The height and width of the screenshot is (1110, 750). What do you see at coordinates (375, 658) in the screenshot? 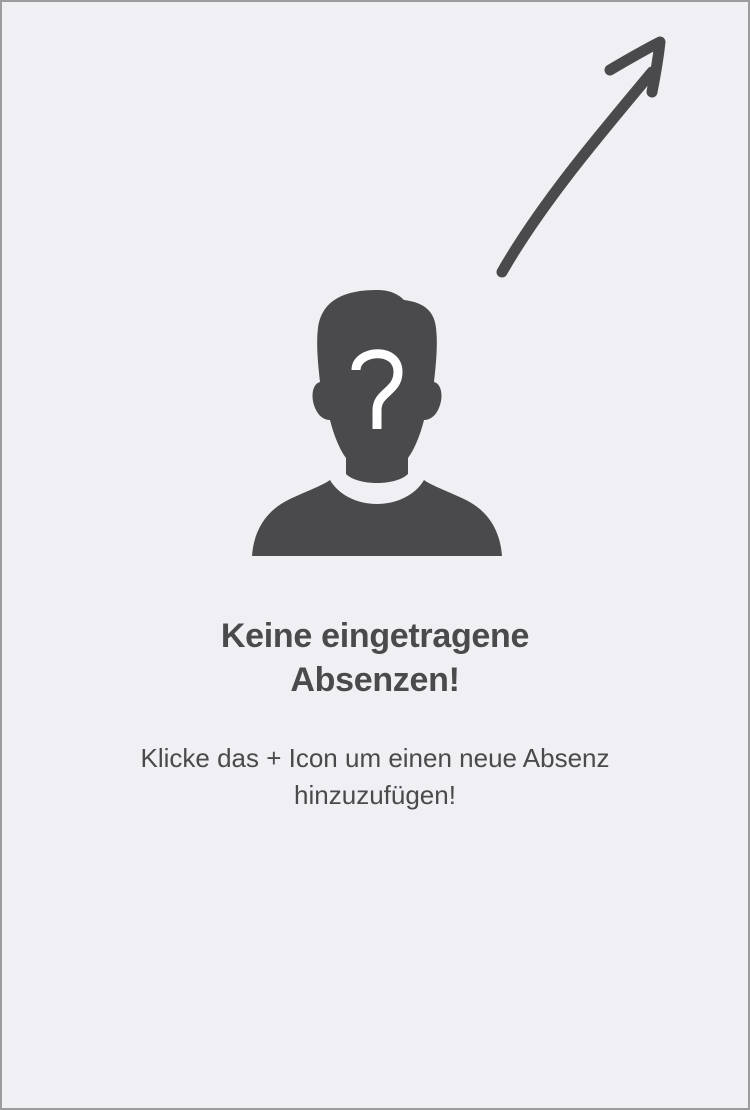
I see `empty-state-title: Keine eingetragene Absenzen!` at bounding box center [375, 658].